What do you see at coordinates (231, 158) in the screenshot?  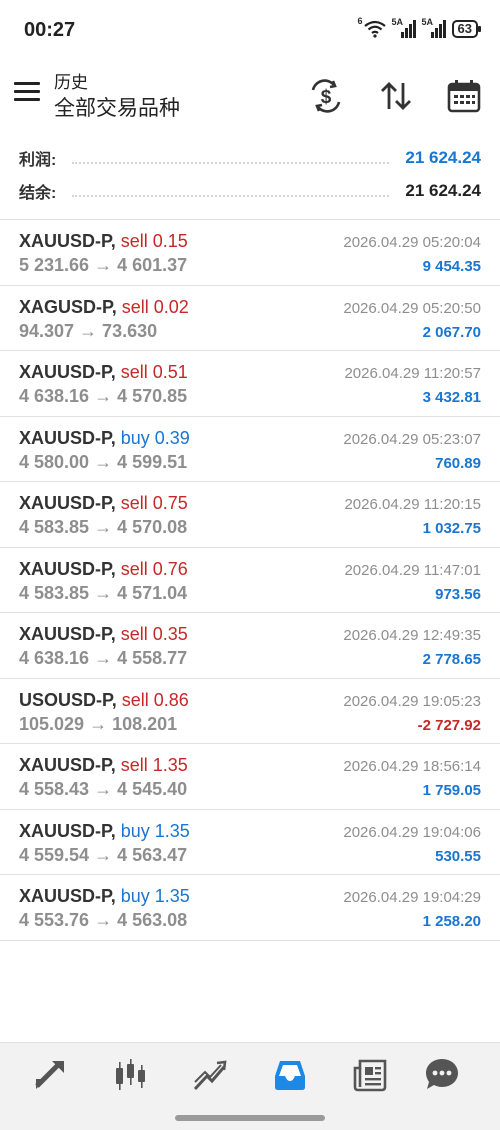 I see `dotted-leader` at bounding box center [231, 158].